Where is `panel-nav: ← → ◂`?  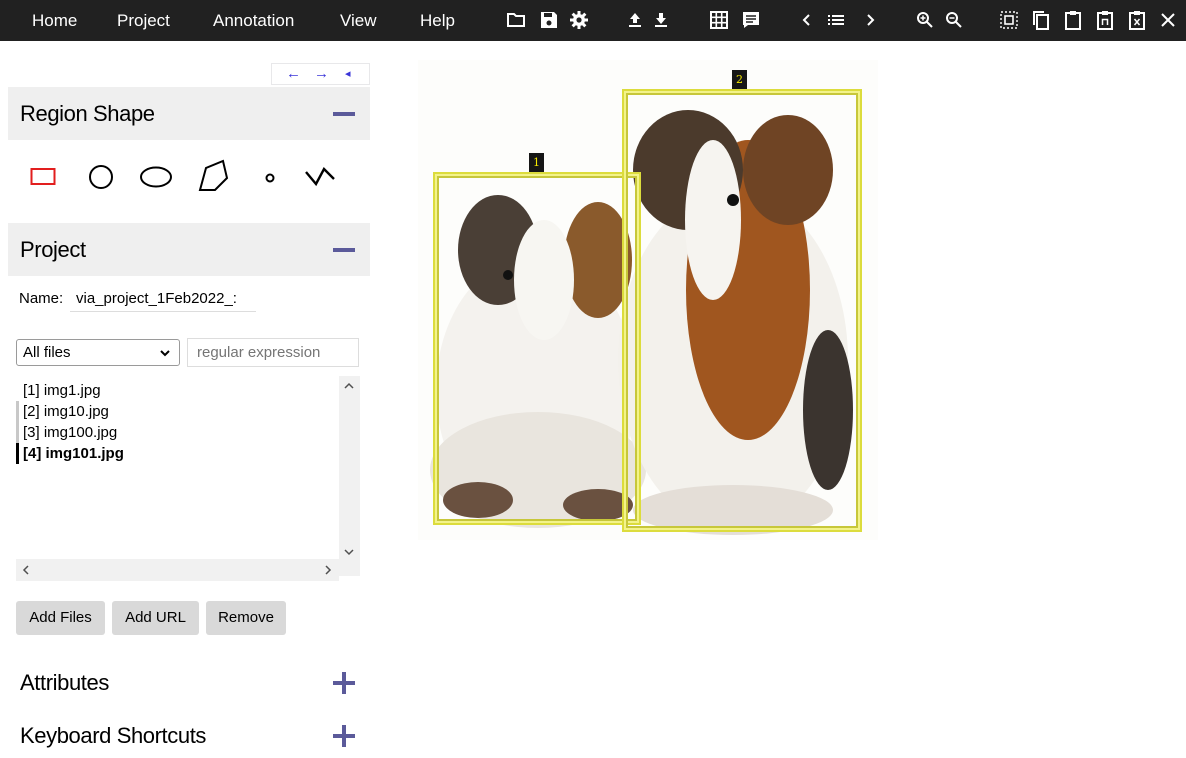
panel-nav: ← → ◂ is located at coordinates (320, 74).